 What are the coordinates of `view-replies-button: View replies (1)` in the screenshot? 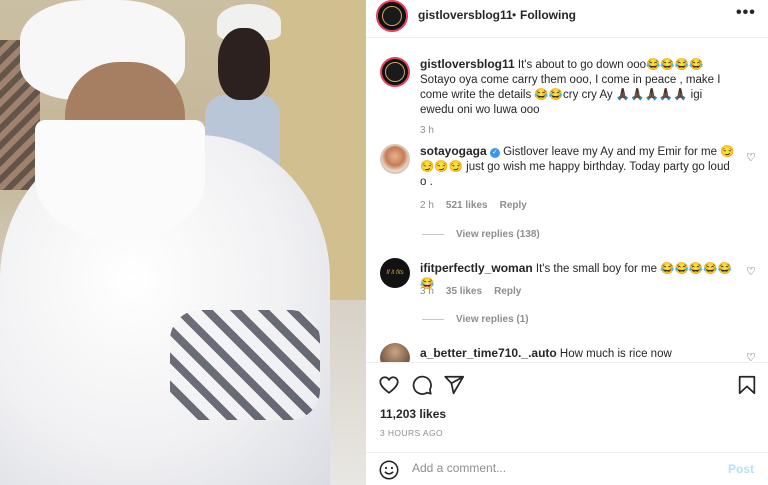 It's located at (475, 319).